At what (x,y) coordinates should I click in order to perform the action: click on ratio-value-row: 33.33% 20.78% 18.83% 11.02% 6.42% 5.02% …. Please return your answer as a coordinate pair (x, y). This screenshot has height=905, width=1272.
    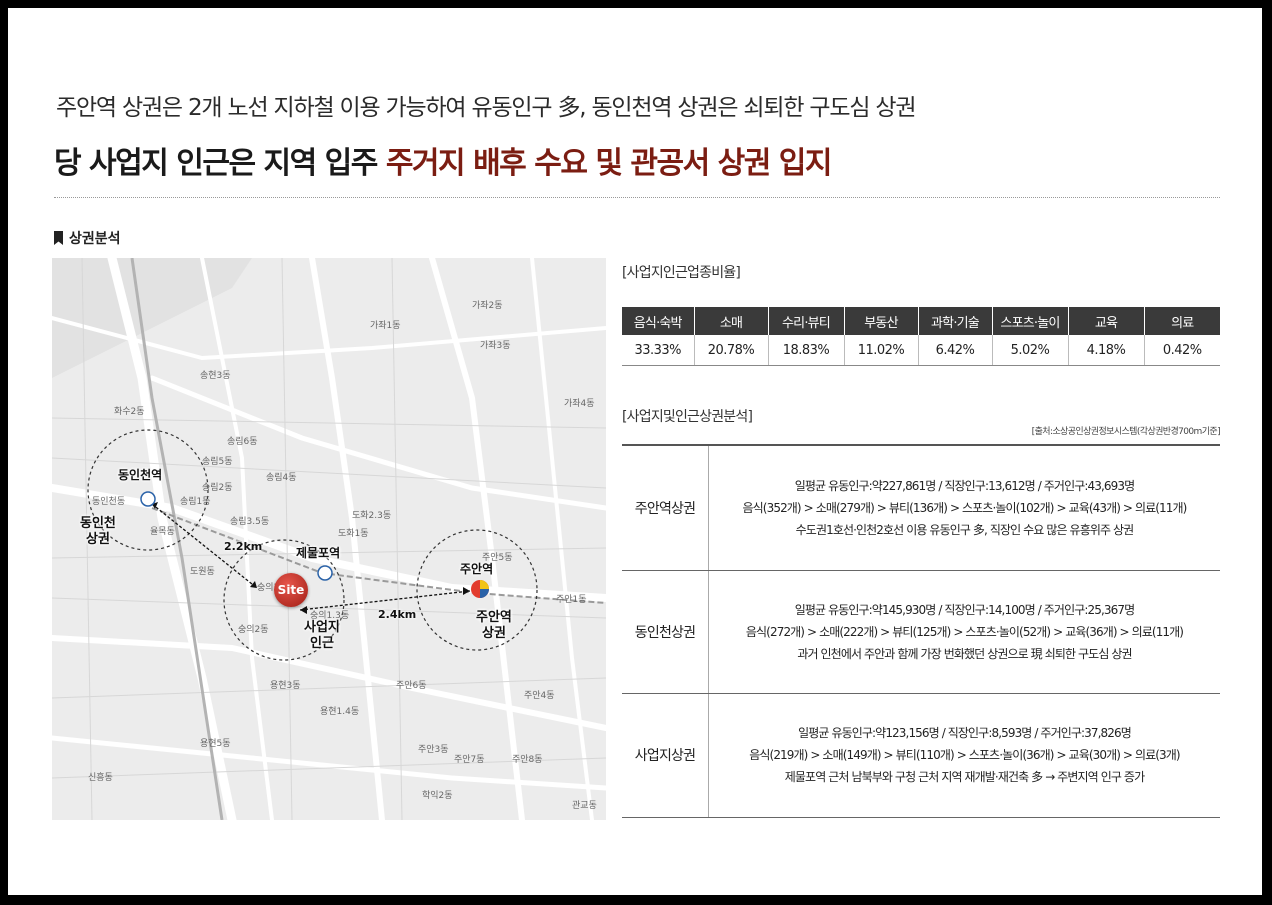
    Looking at the image, I should click on (921, 350).